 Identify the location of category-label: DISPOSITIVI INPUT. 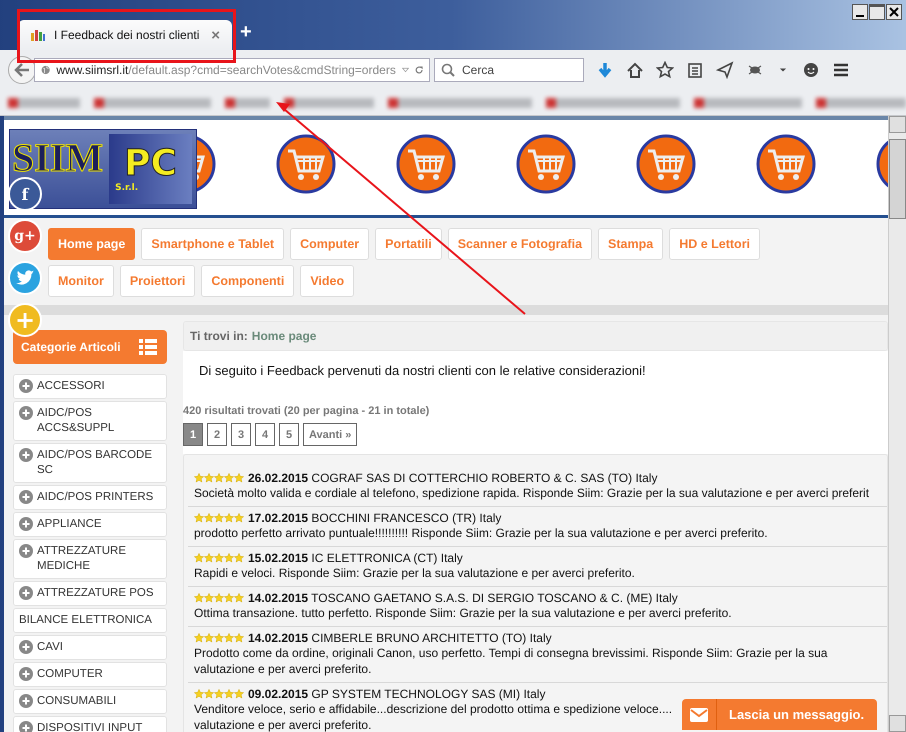
(89, 726).